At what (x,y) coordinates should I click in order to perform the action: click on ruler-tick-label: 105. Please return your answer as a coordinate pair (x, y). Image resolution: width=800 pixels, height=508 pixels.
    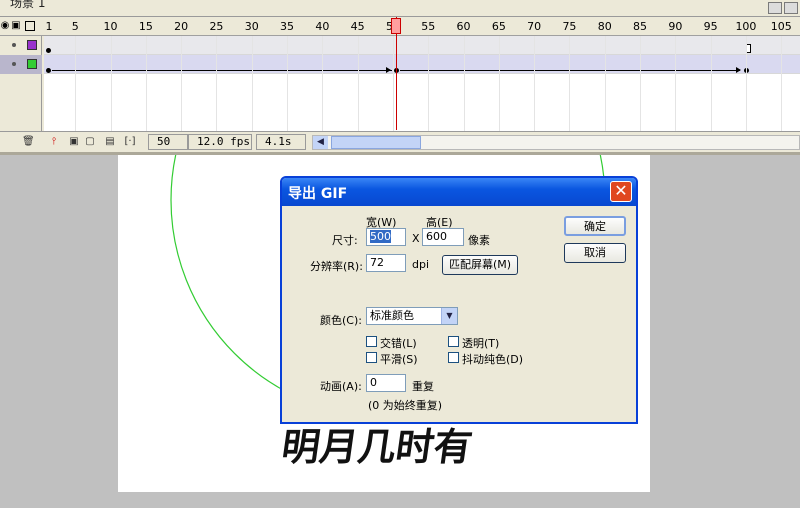
    Looking at the image, I should click on (781, 26).